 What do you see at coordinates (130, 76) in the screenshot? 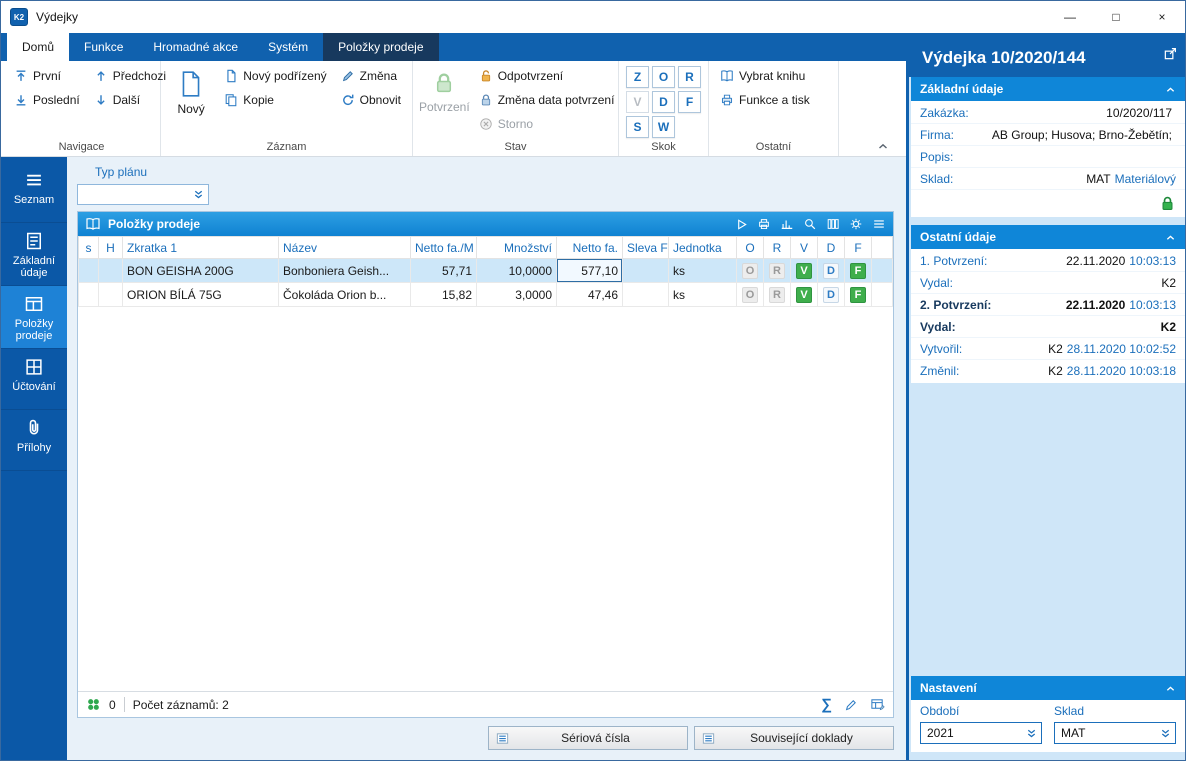
I see `previous-button: Předchozi` at bounding box center [130, 76].